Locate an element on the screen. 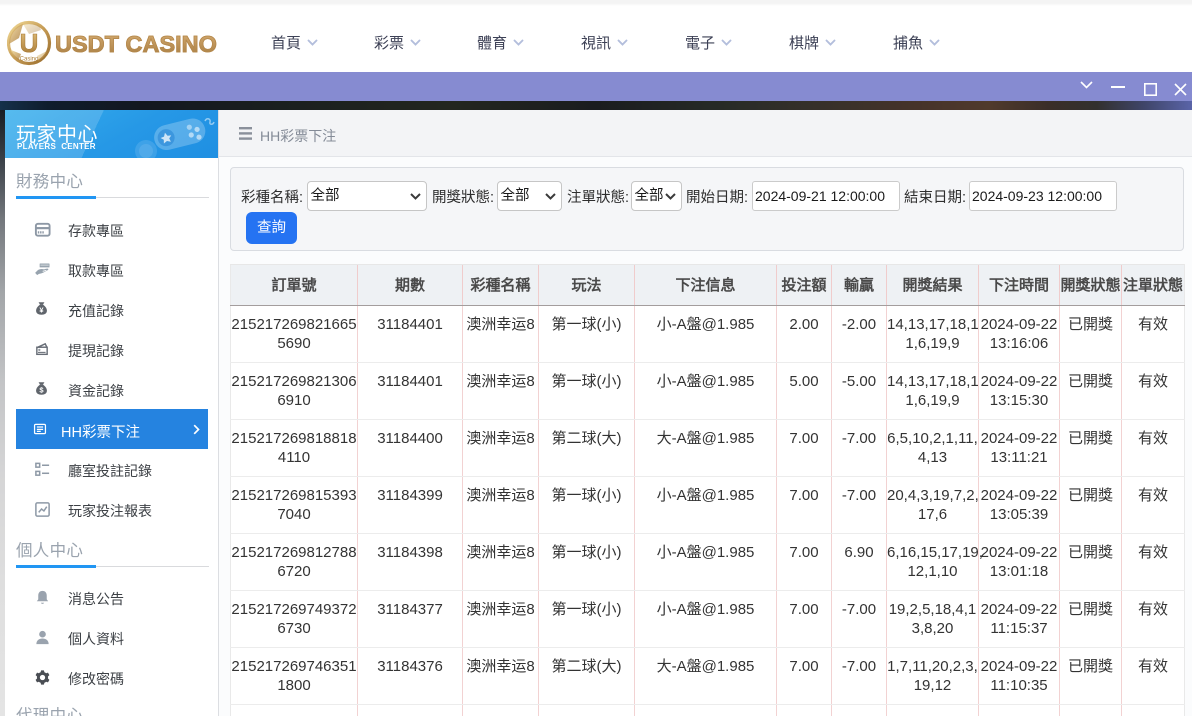 The width and height of the screenshot is (1192, 716). svg-text: Casino is located at coordinates (29, 60).